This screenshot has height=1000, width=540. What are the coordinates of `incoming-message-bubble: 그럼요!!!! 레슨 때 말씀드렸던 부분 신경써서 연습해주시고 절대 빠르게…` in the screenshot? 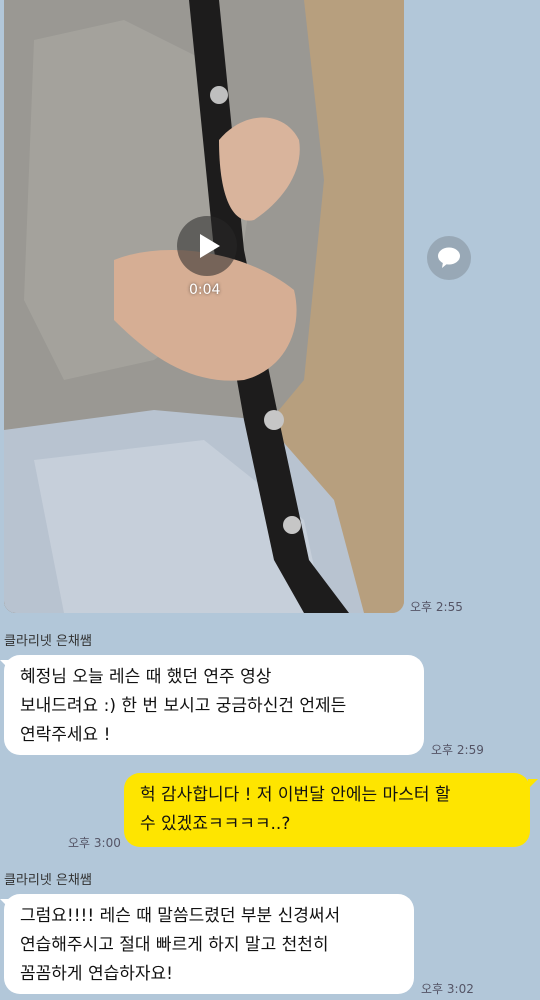 It's located at (209, 944).